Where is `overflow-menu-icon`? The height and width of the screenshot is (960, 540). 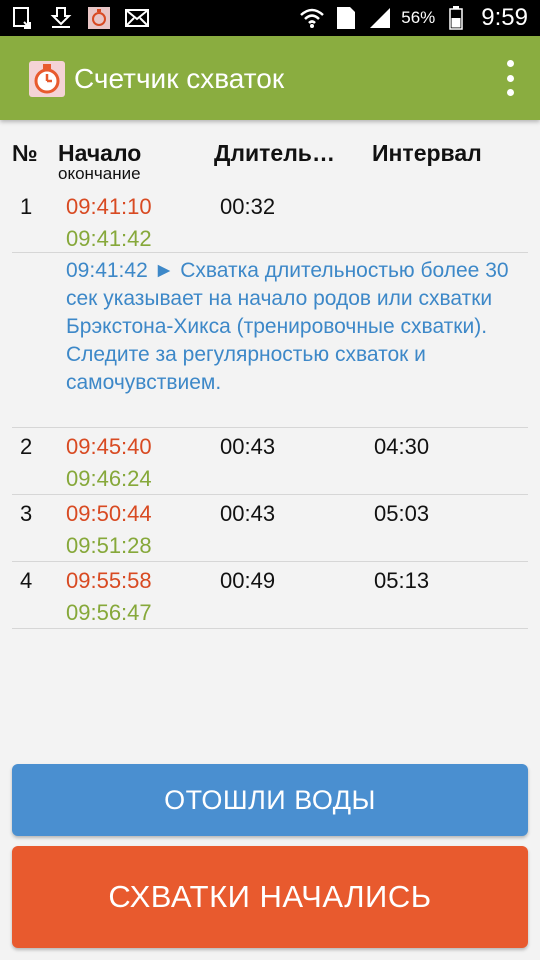
overflow-menu-icon is located at coordinates (510, 78).